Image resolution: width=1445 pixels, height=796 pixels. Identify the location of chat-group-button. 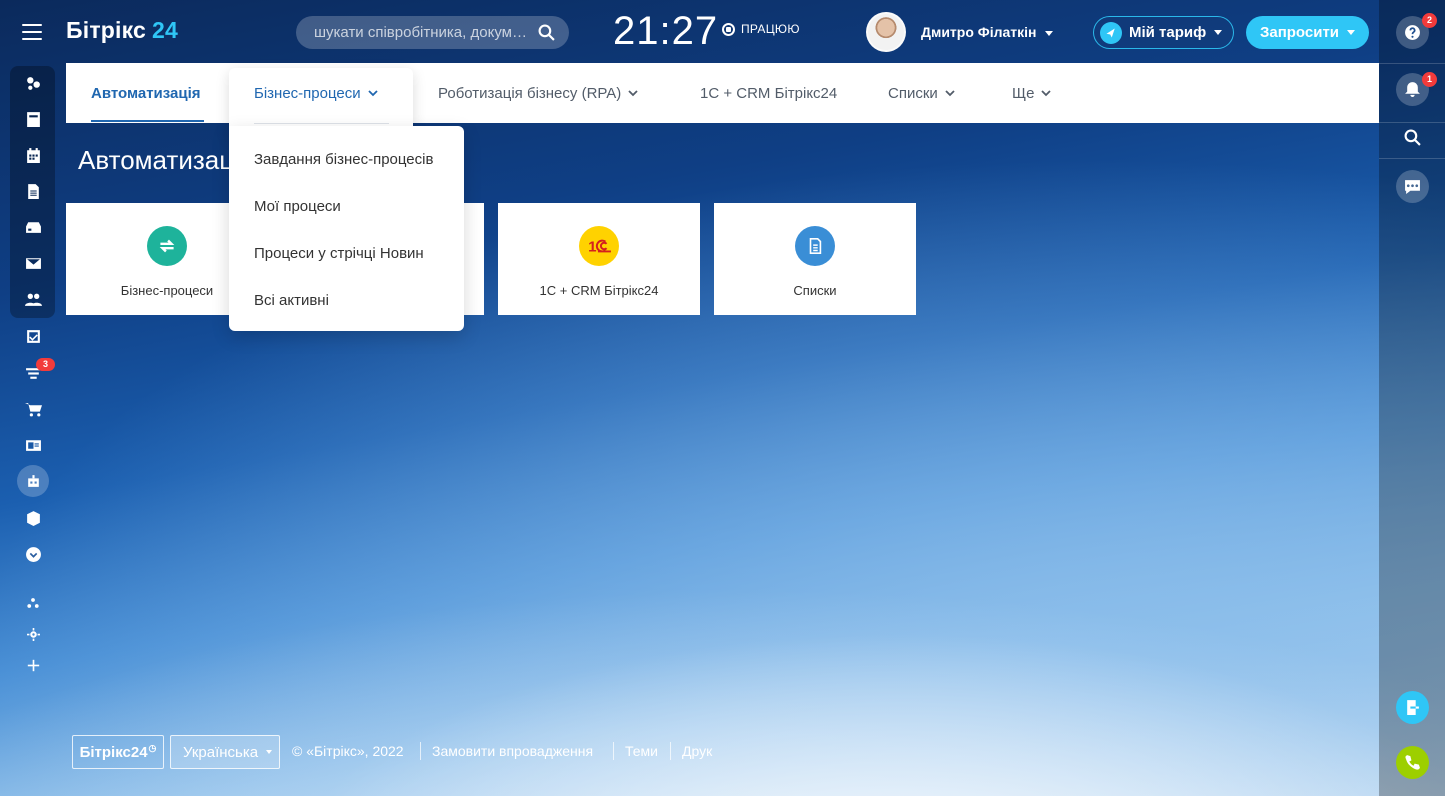
(1412, 186).